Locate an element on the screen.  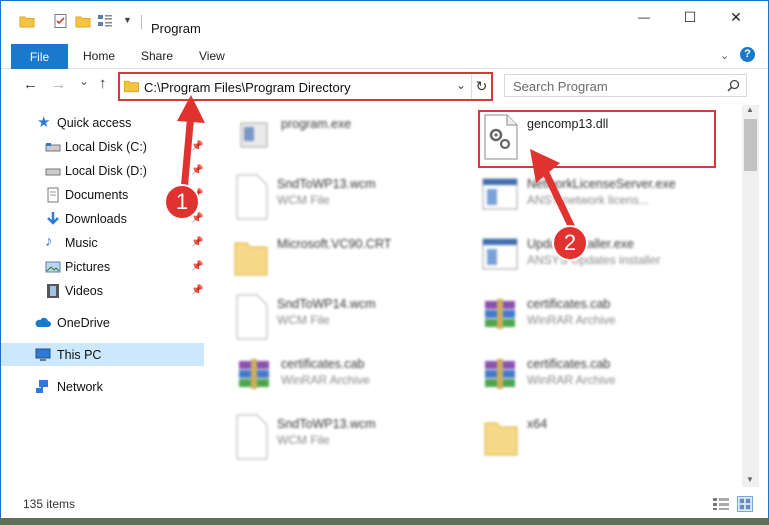
arrow-1-icon is located at coordinates (191, 145).